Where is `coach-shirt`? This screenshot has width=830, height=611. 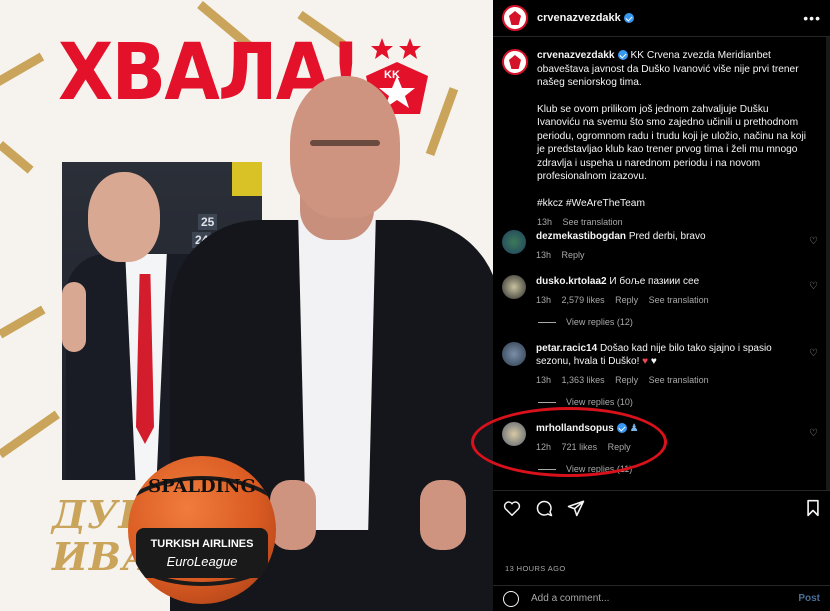 coach-shirt is located at coordinates (337, 370).